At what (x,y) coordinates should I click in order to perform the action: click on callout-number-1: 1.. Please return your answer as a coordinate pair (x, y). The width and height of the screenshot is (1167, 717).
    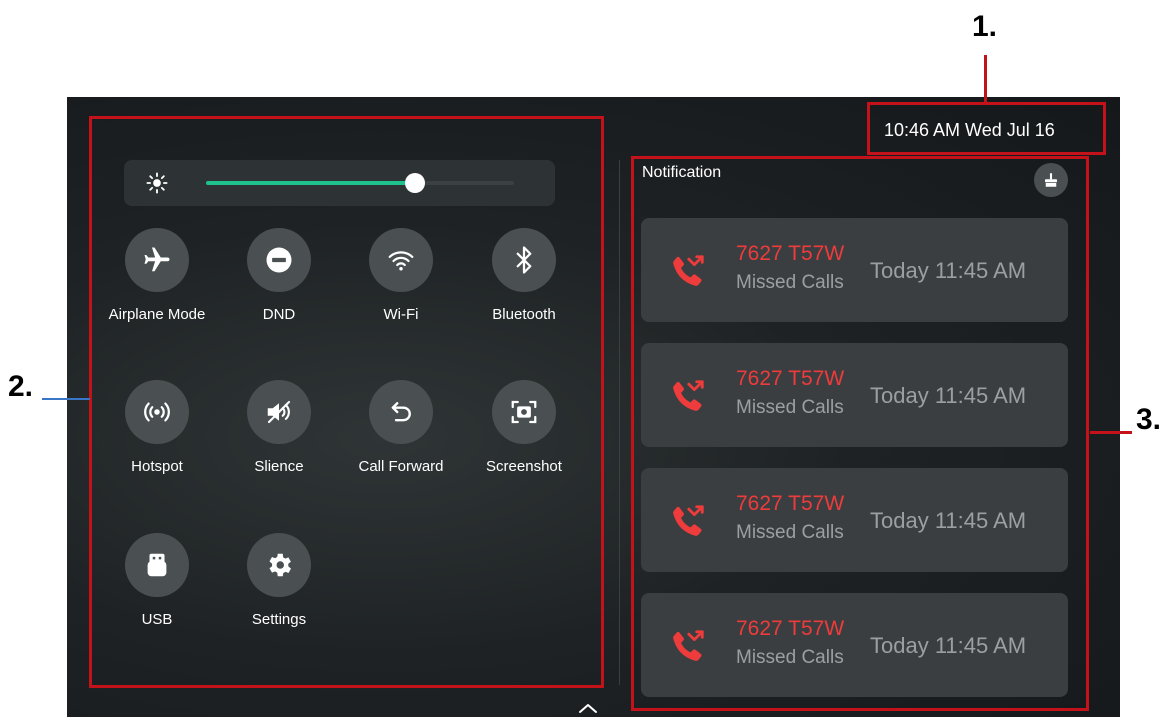
    Looking at the image, I should click on (985, 26).